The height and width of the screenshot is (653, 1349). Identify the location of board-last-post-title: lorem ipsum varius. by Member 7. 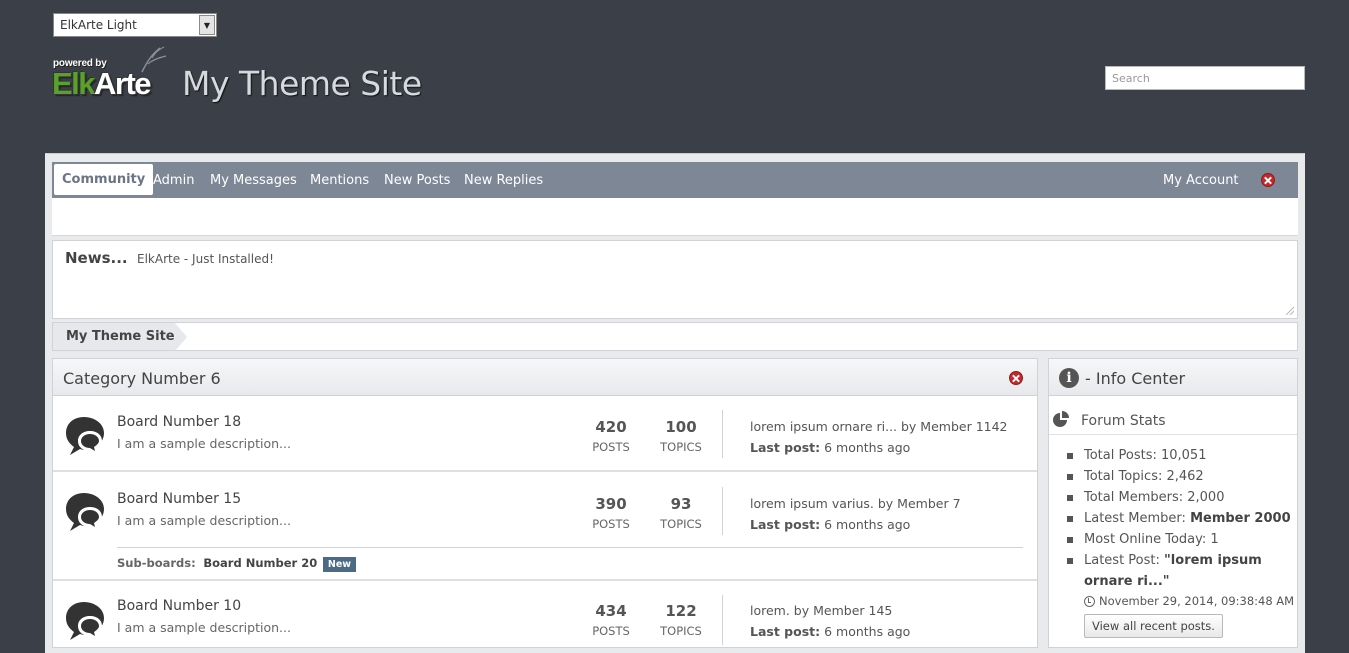
(855, 503).